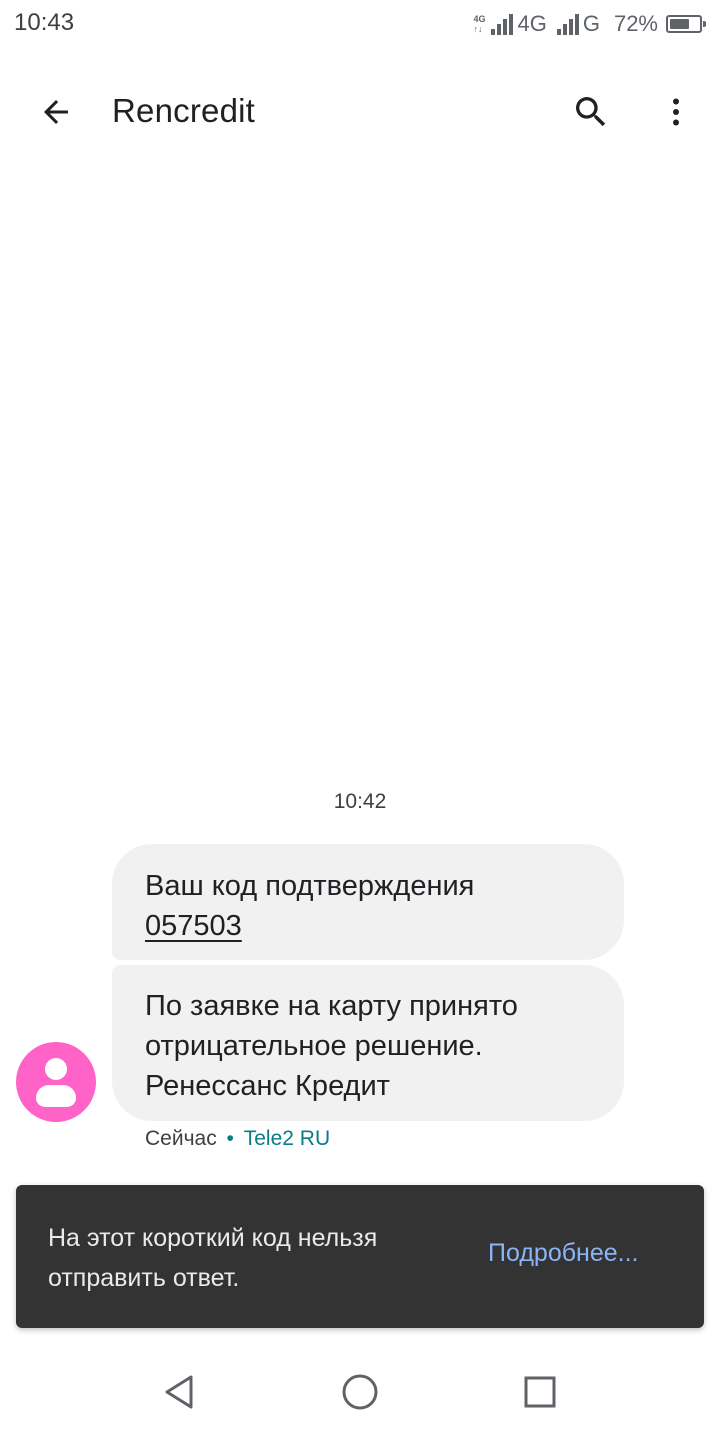 Image resolution: width=720 pixels, height=1440 pixels. I want to click on message-bubble: Ваш код подтверждения 057503, so click(368, 902).